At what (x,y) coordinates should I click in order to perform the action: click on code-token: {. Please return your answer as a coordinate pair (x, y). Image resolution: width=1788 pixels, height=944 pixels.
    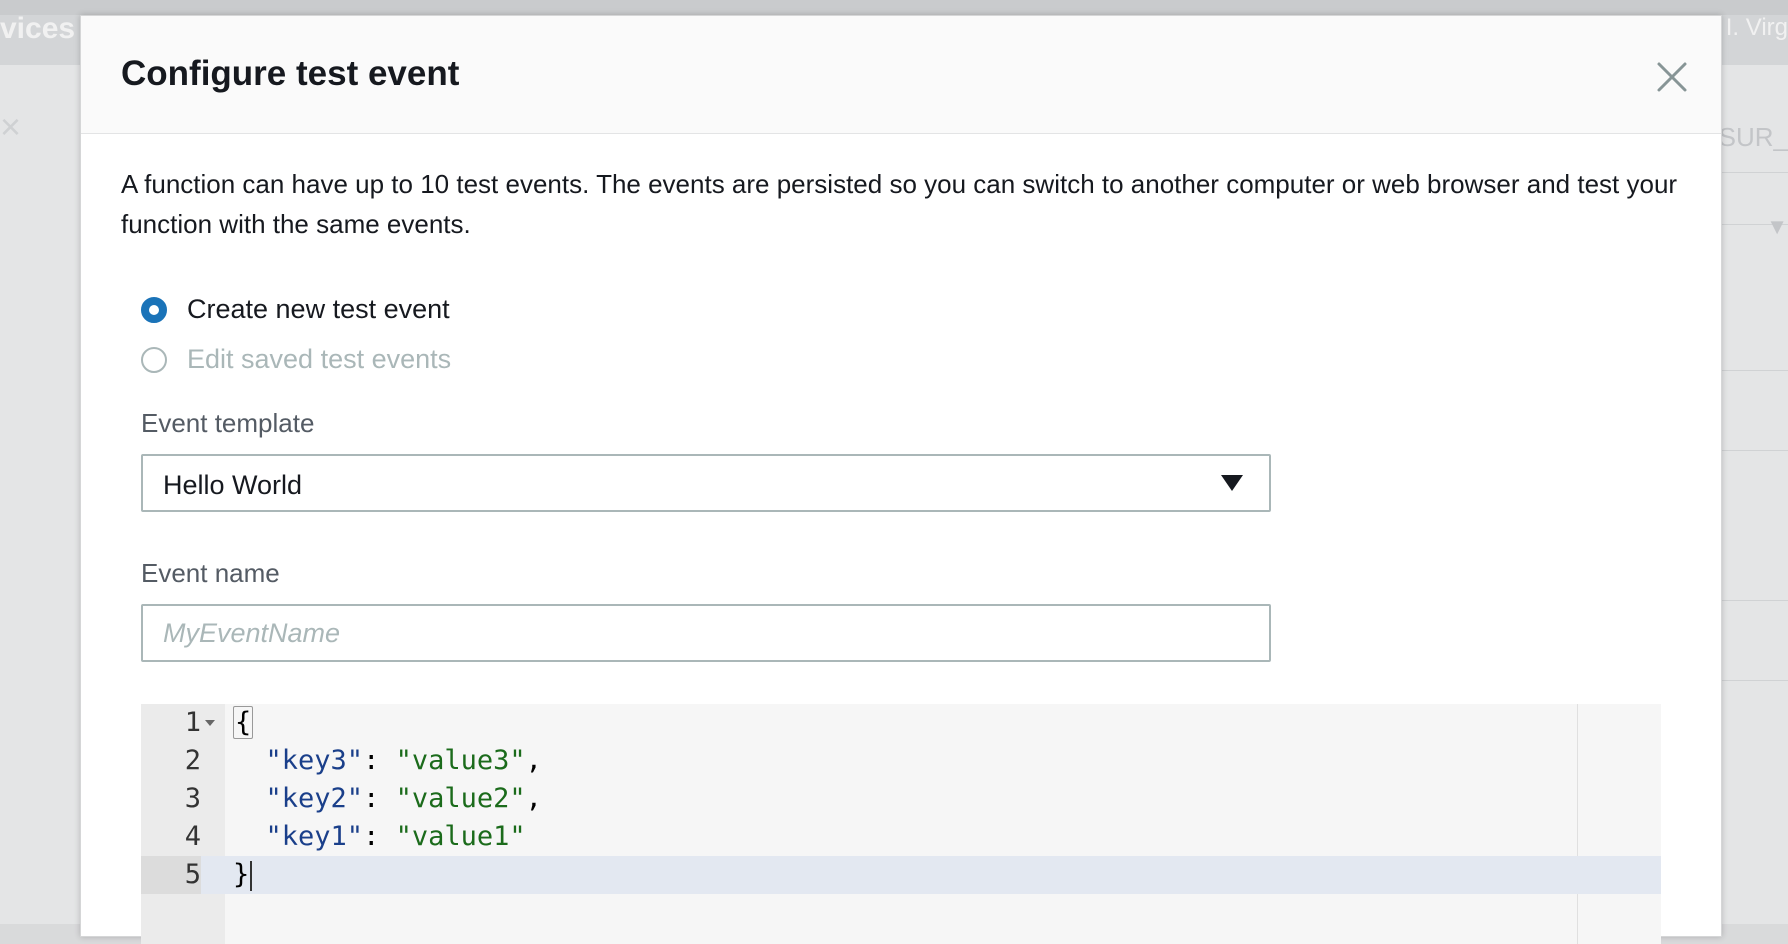
    Looking at the image, I should click on (243, 722).